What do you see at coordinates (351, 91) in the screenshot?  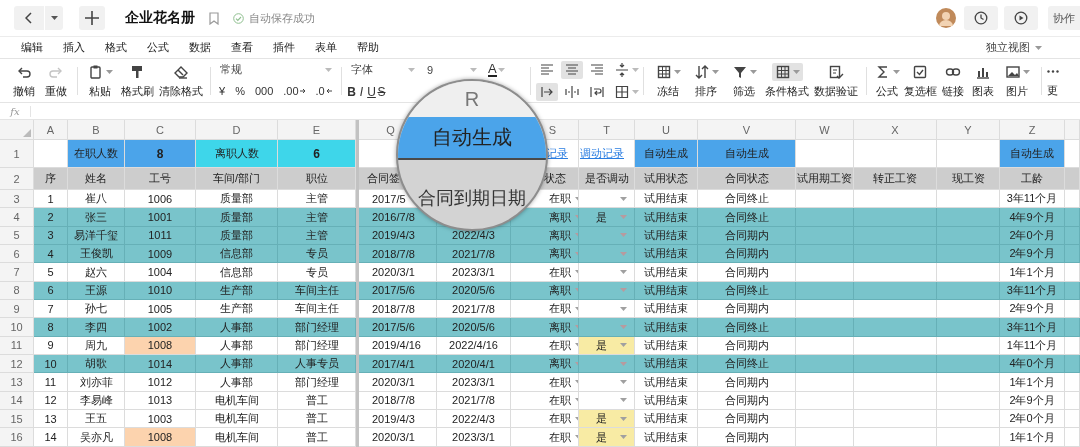 I see `bold-button: B` at bounding box center [351, 91].